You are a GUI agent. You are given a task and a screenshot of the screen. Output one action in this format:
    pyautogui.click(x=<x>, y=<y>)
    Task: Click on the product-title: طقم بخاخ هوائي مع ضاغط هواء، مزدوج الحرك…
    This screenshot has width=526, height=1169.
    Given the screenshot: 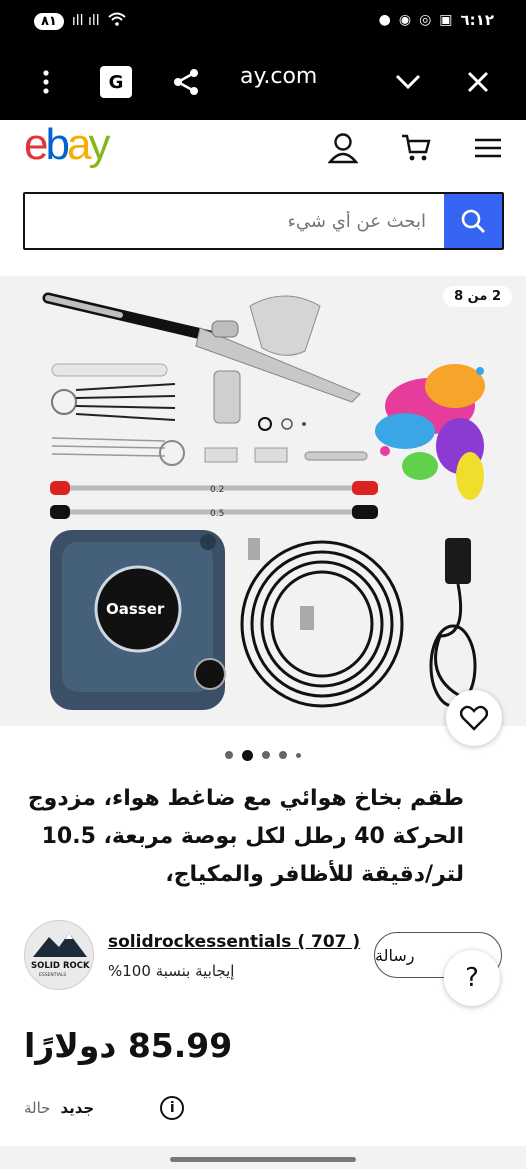 What is the action you would take?
    pyautogui.click(x=245, y=836)
    